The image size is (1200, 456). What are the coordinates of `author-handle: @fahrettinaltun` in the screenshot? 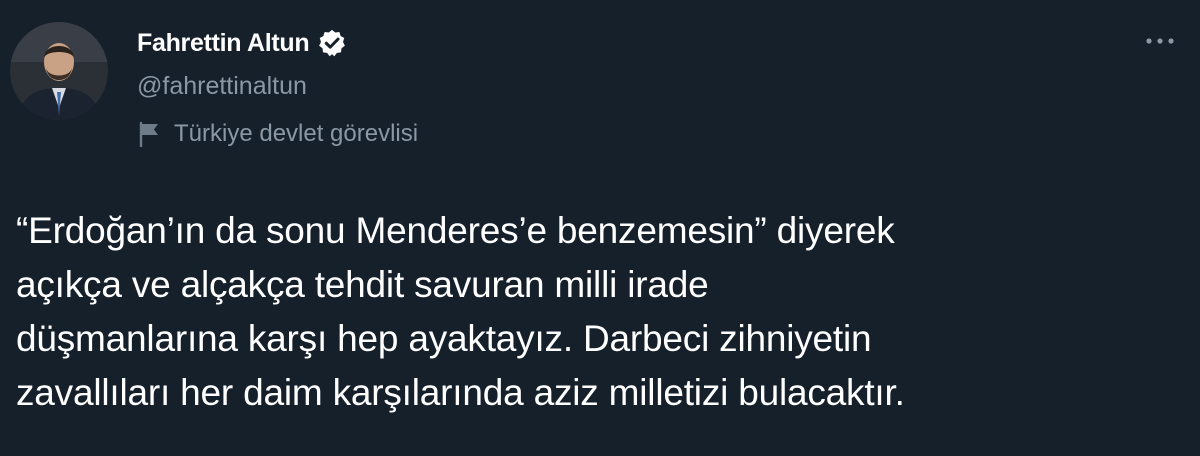 It's located at (222, 86).